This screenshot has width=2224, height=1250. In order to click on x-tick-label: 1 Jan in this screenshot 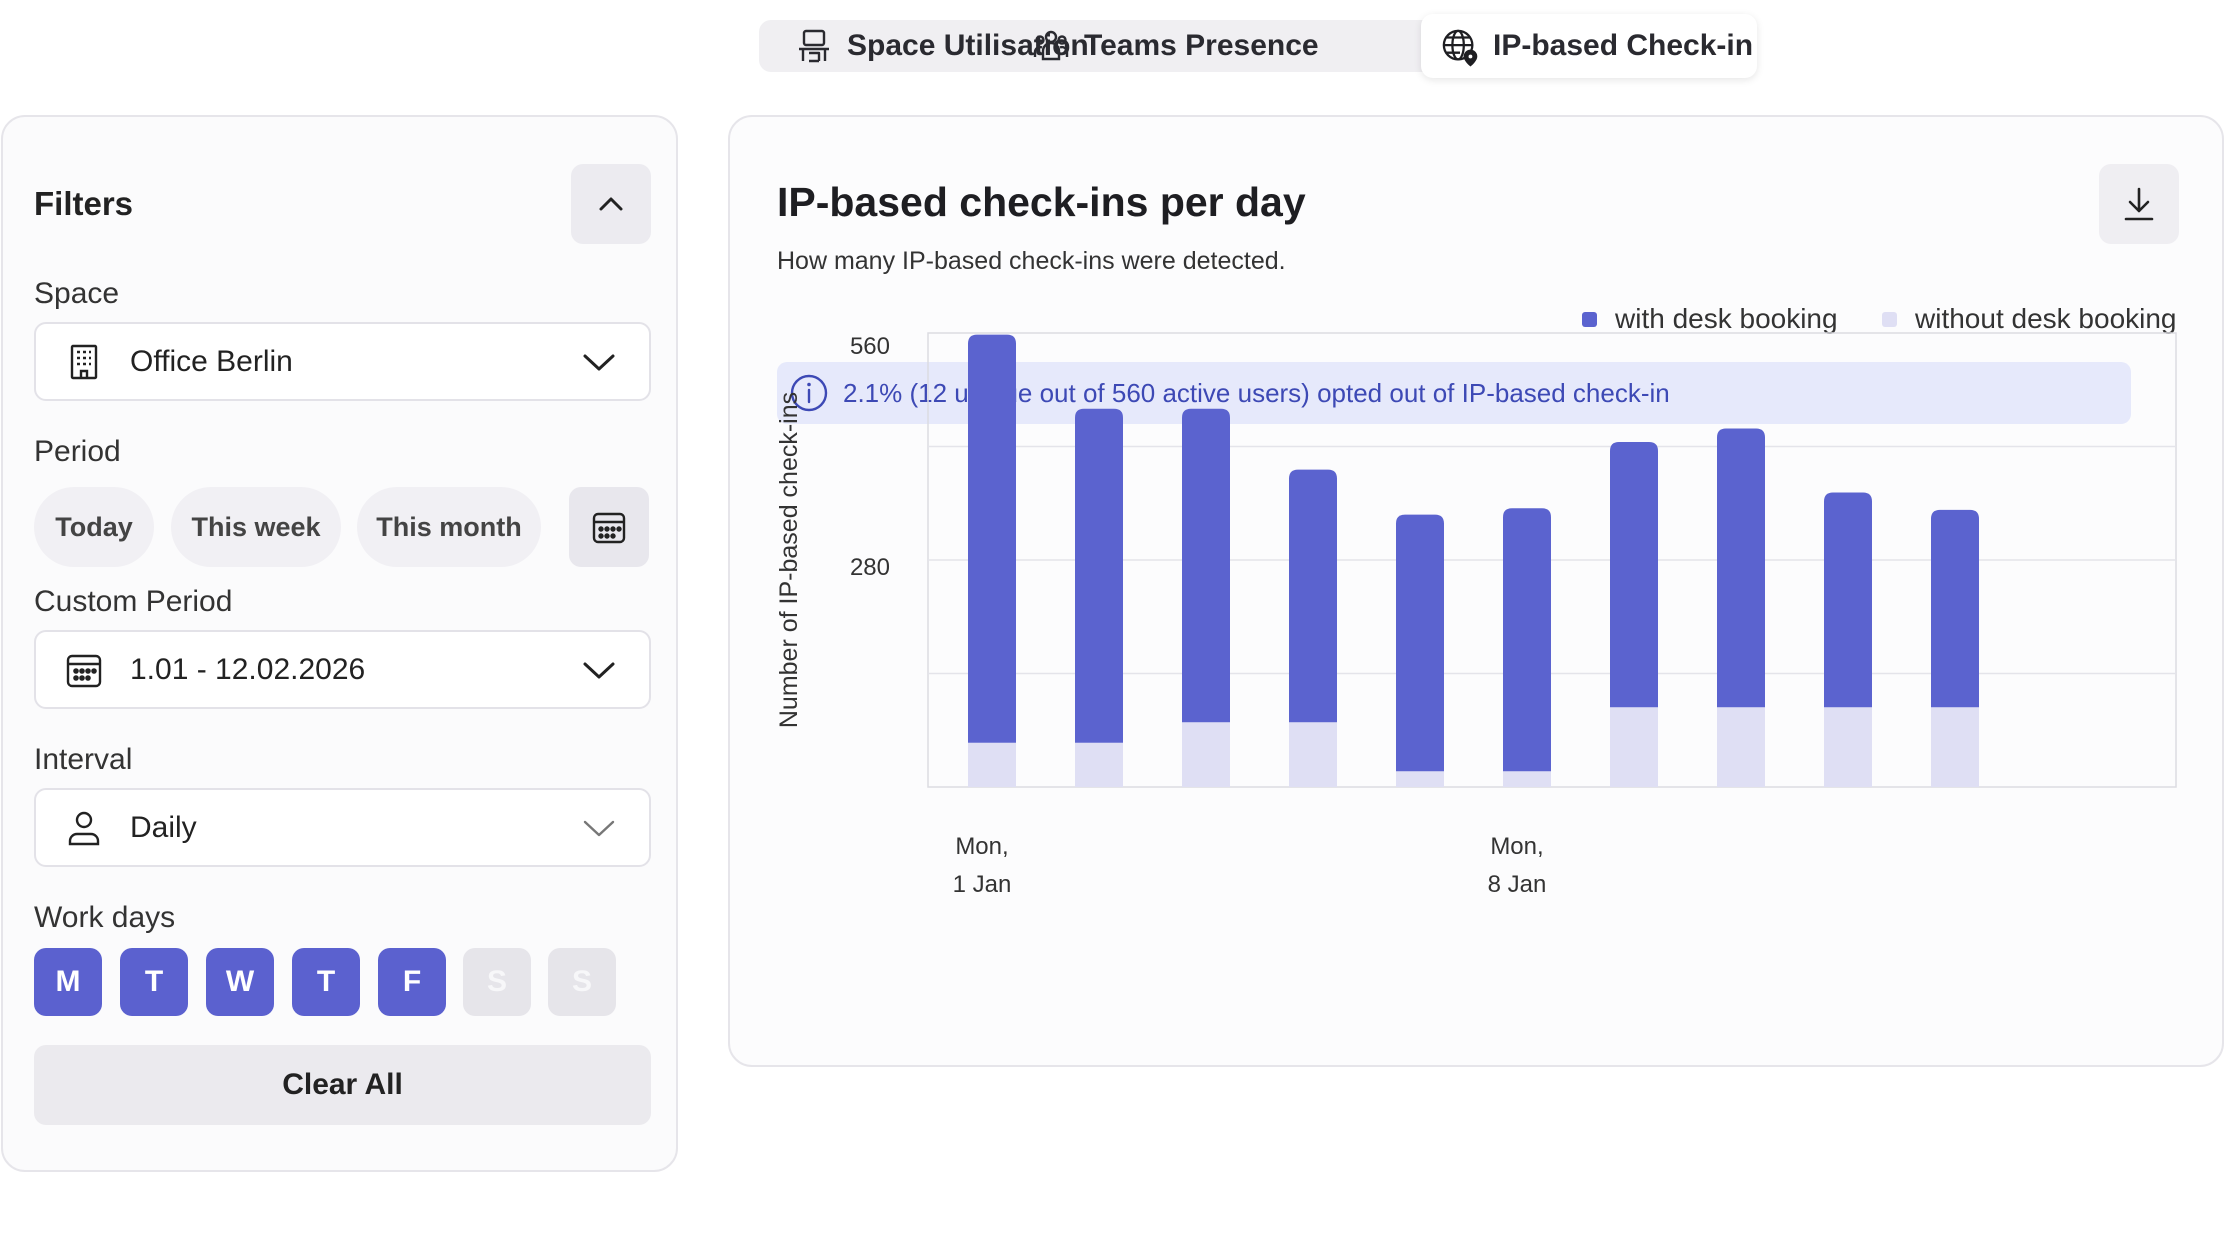, I will do `click(982, 884)`.